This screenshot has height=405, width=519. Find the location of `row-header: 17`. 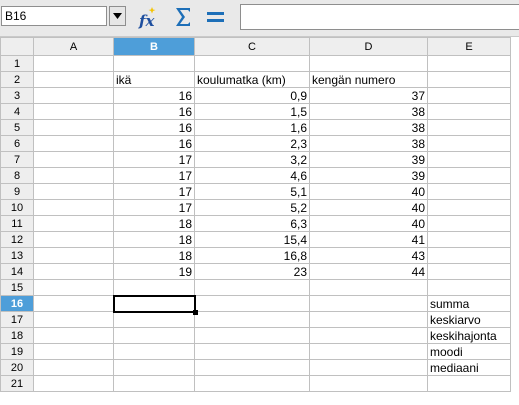

row-header: 17 is located at coordinates (17, 319).